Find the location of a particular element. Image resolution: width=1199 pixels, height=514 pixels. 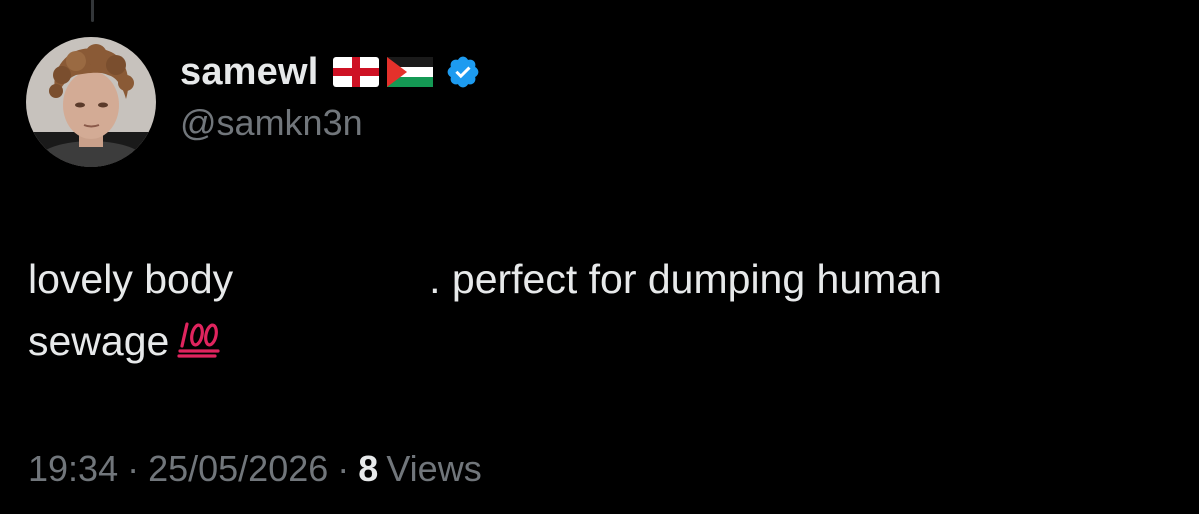

verified-badge-icon is located at coordinates (463, 72).